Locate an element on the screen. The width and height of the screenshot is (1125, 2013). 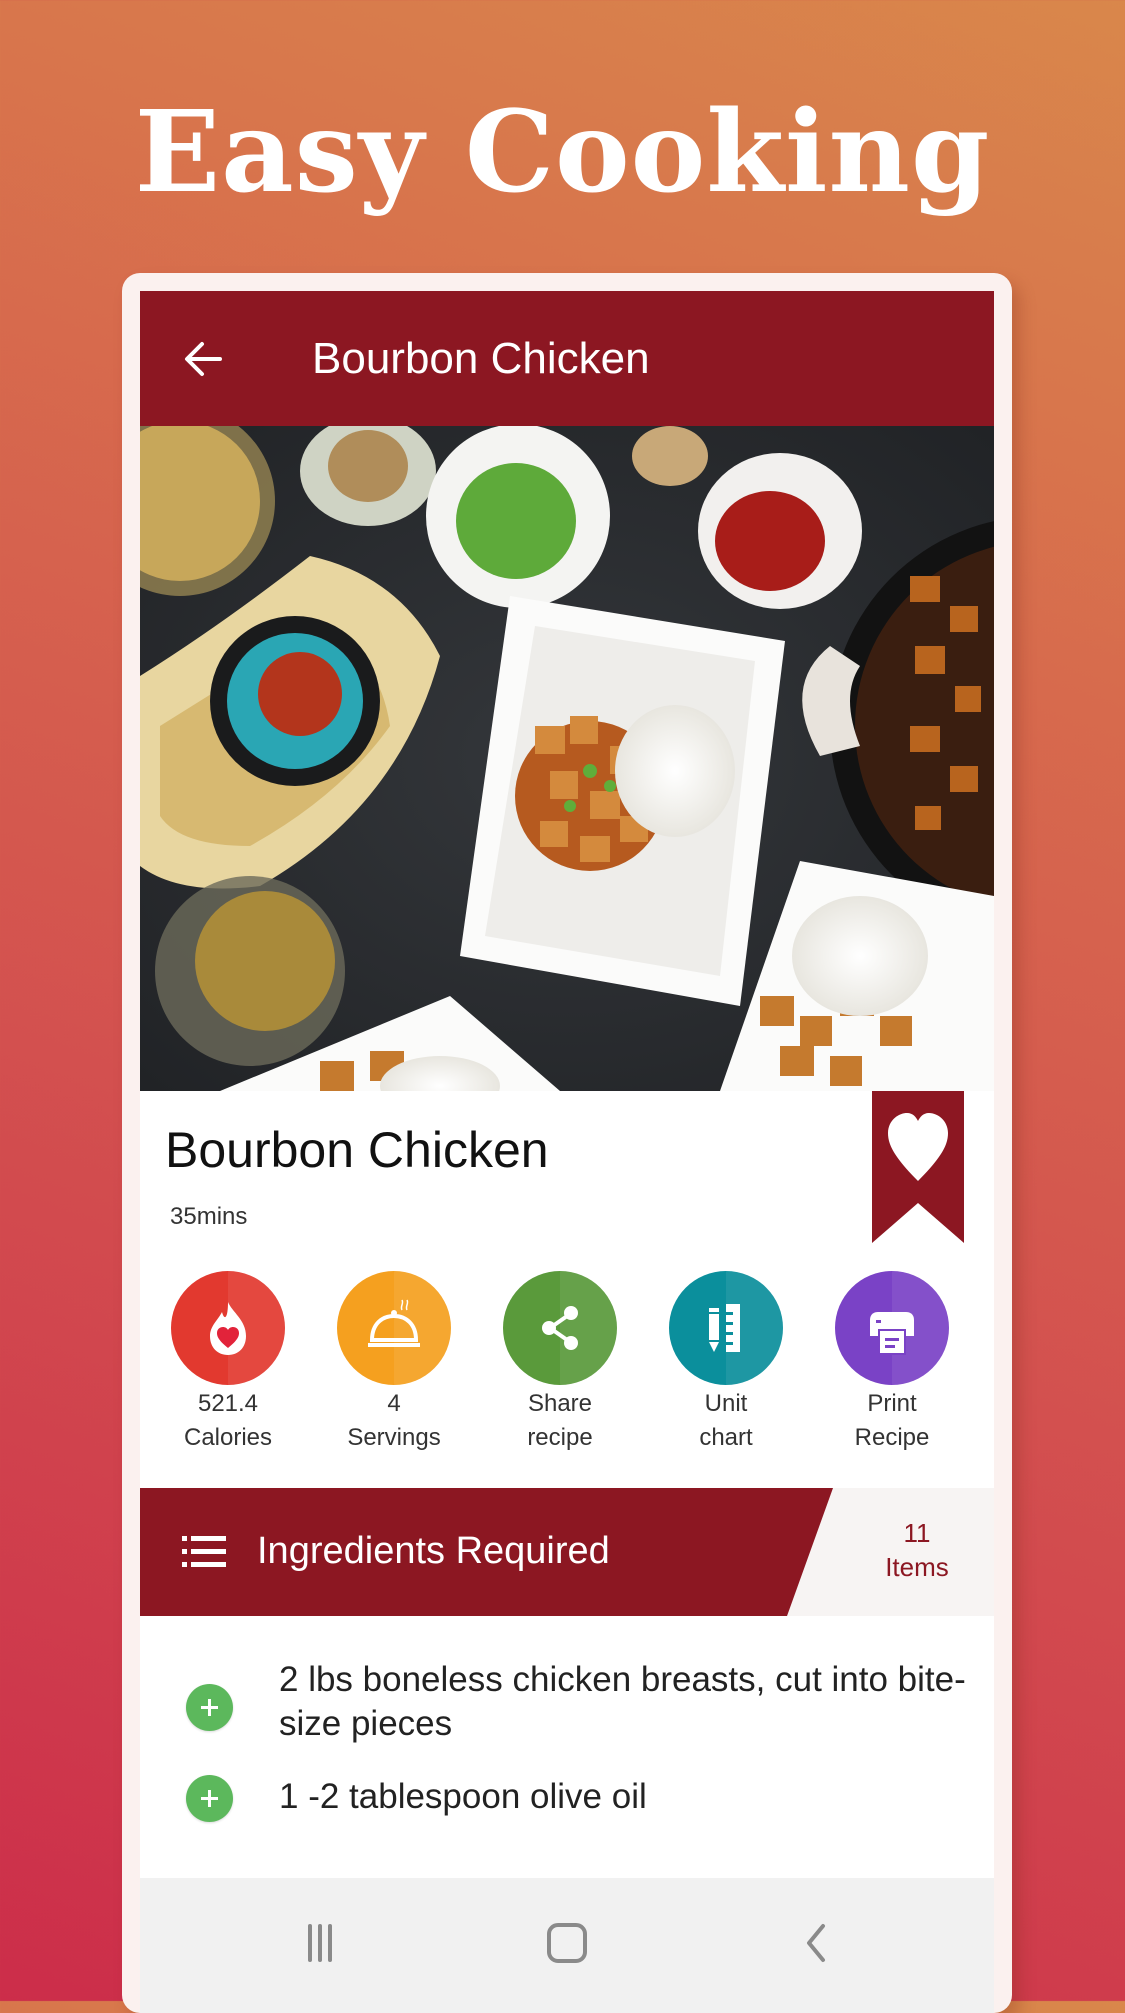
app-bar-title: Bourbon Chicken is located at coordinates (481, 358).